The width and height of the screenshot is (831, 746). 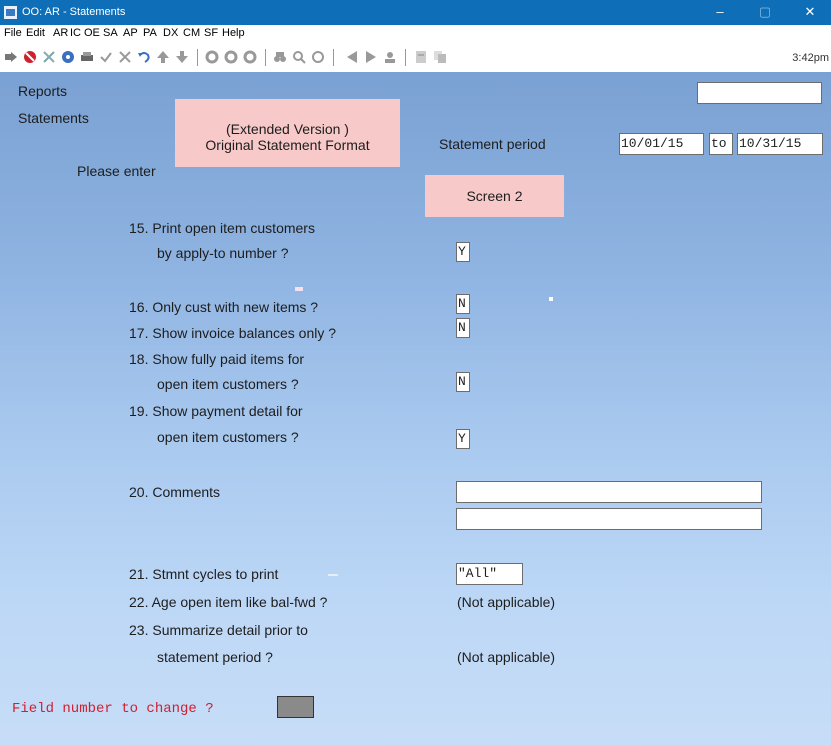 I want to click on menu-dx: DX, so click(x=170, y=33).